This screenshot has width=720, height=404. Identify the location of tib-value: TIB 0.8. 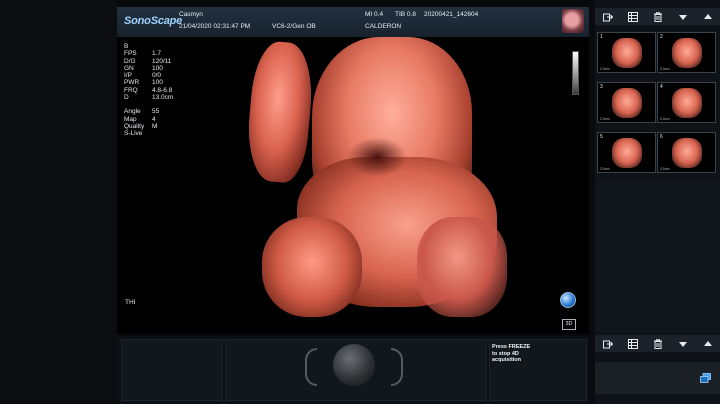
(405, 14).